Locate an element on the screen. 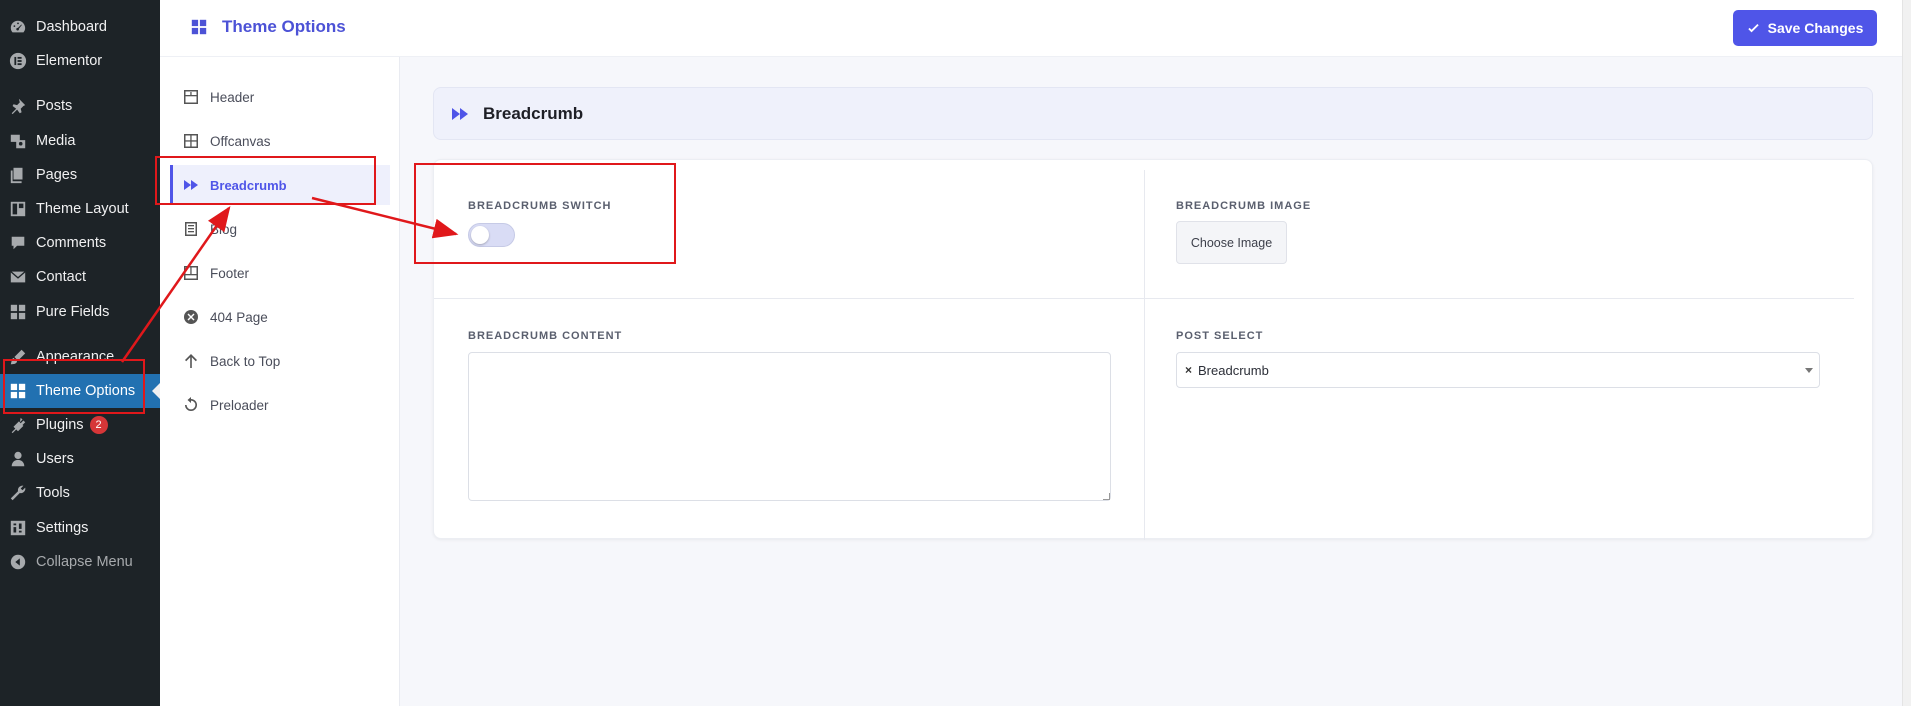 The image size is (1911, 706). menu-item-pure-fields: Pure Fields is located at coordinates (80, 312).